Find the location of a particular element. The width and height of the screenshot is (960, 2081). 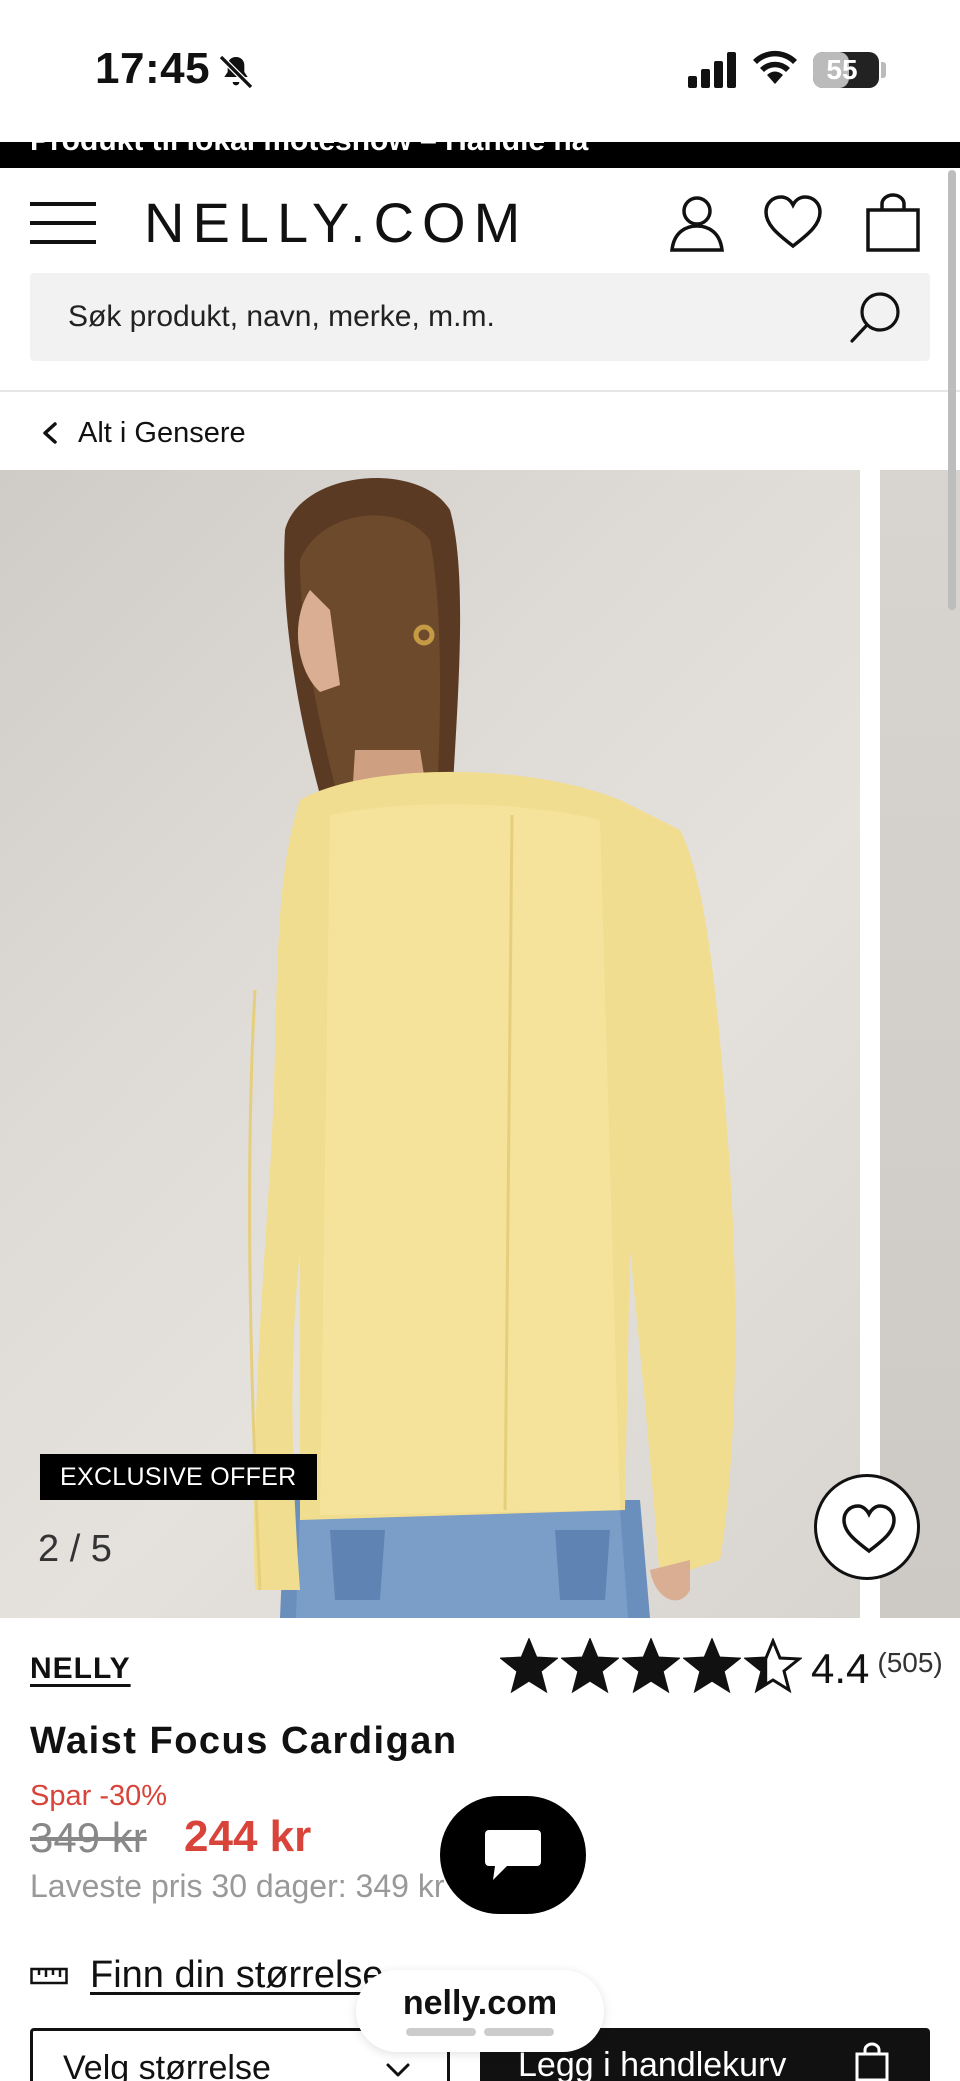

size-guide-link: Finn din størrelse is located at coordinates (207, 1975).